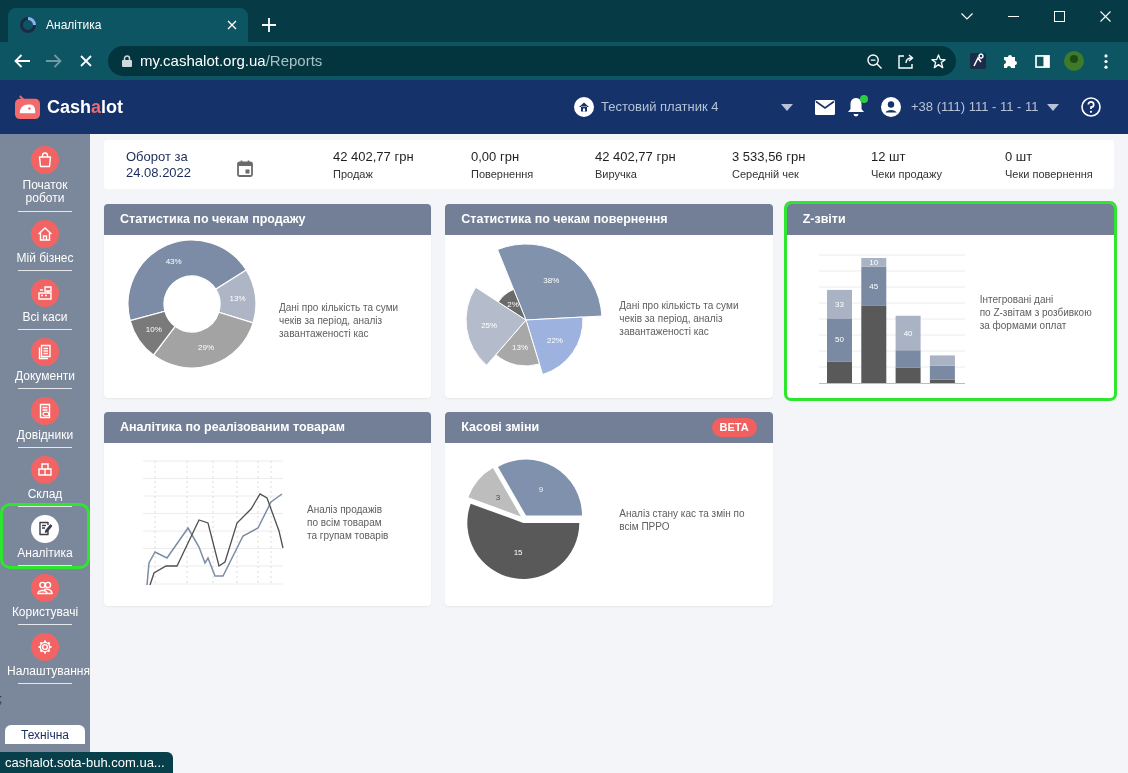 The height and width of the screenshot is (773, 1128). What do you see at coordinates (45, 595) in the screenshot?
I see `sidebar-item: Користувачі` at bounding box center [45, 595].